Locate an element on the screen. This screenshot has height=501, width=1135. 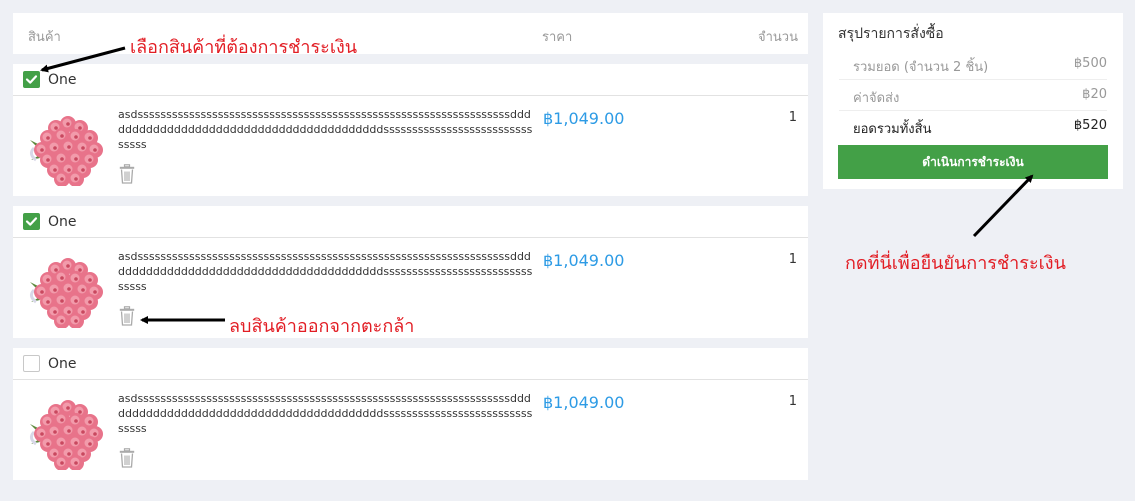
subtotal-label: รวมยอด (จำนวน 2 ชิ้น) is located at coordinates (921, 67).